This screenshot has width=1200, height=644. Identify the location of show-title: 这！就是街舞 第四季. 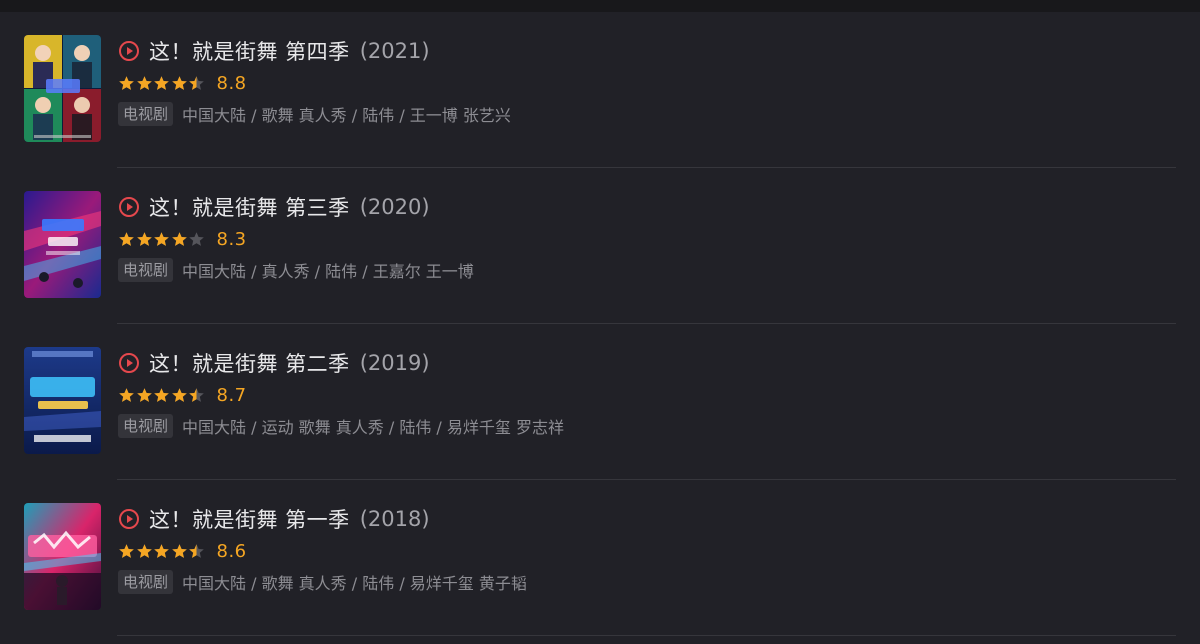
(249, 51).